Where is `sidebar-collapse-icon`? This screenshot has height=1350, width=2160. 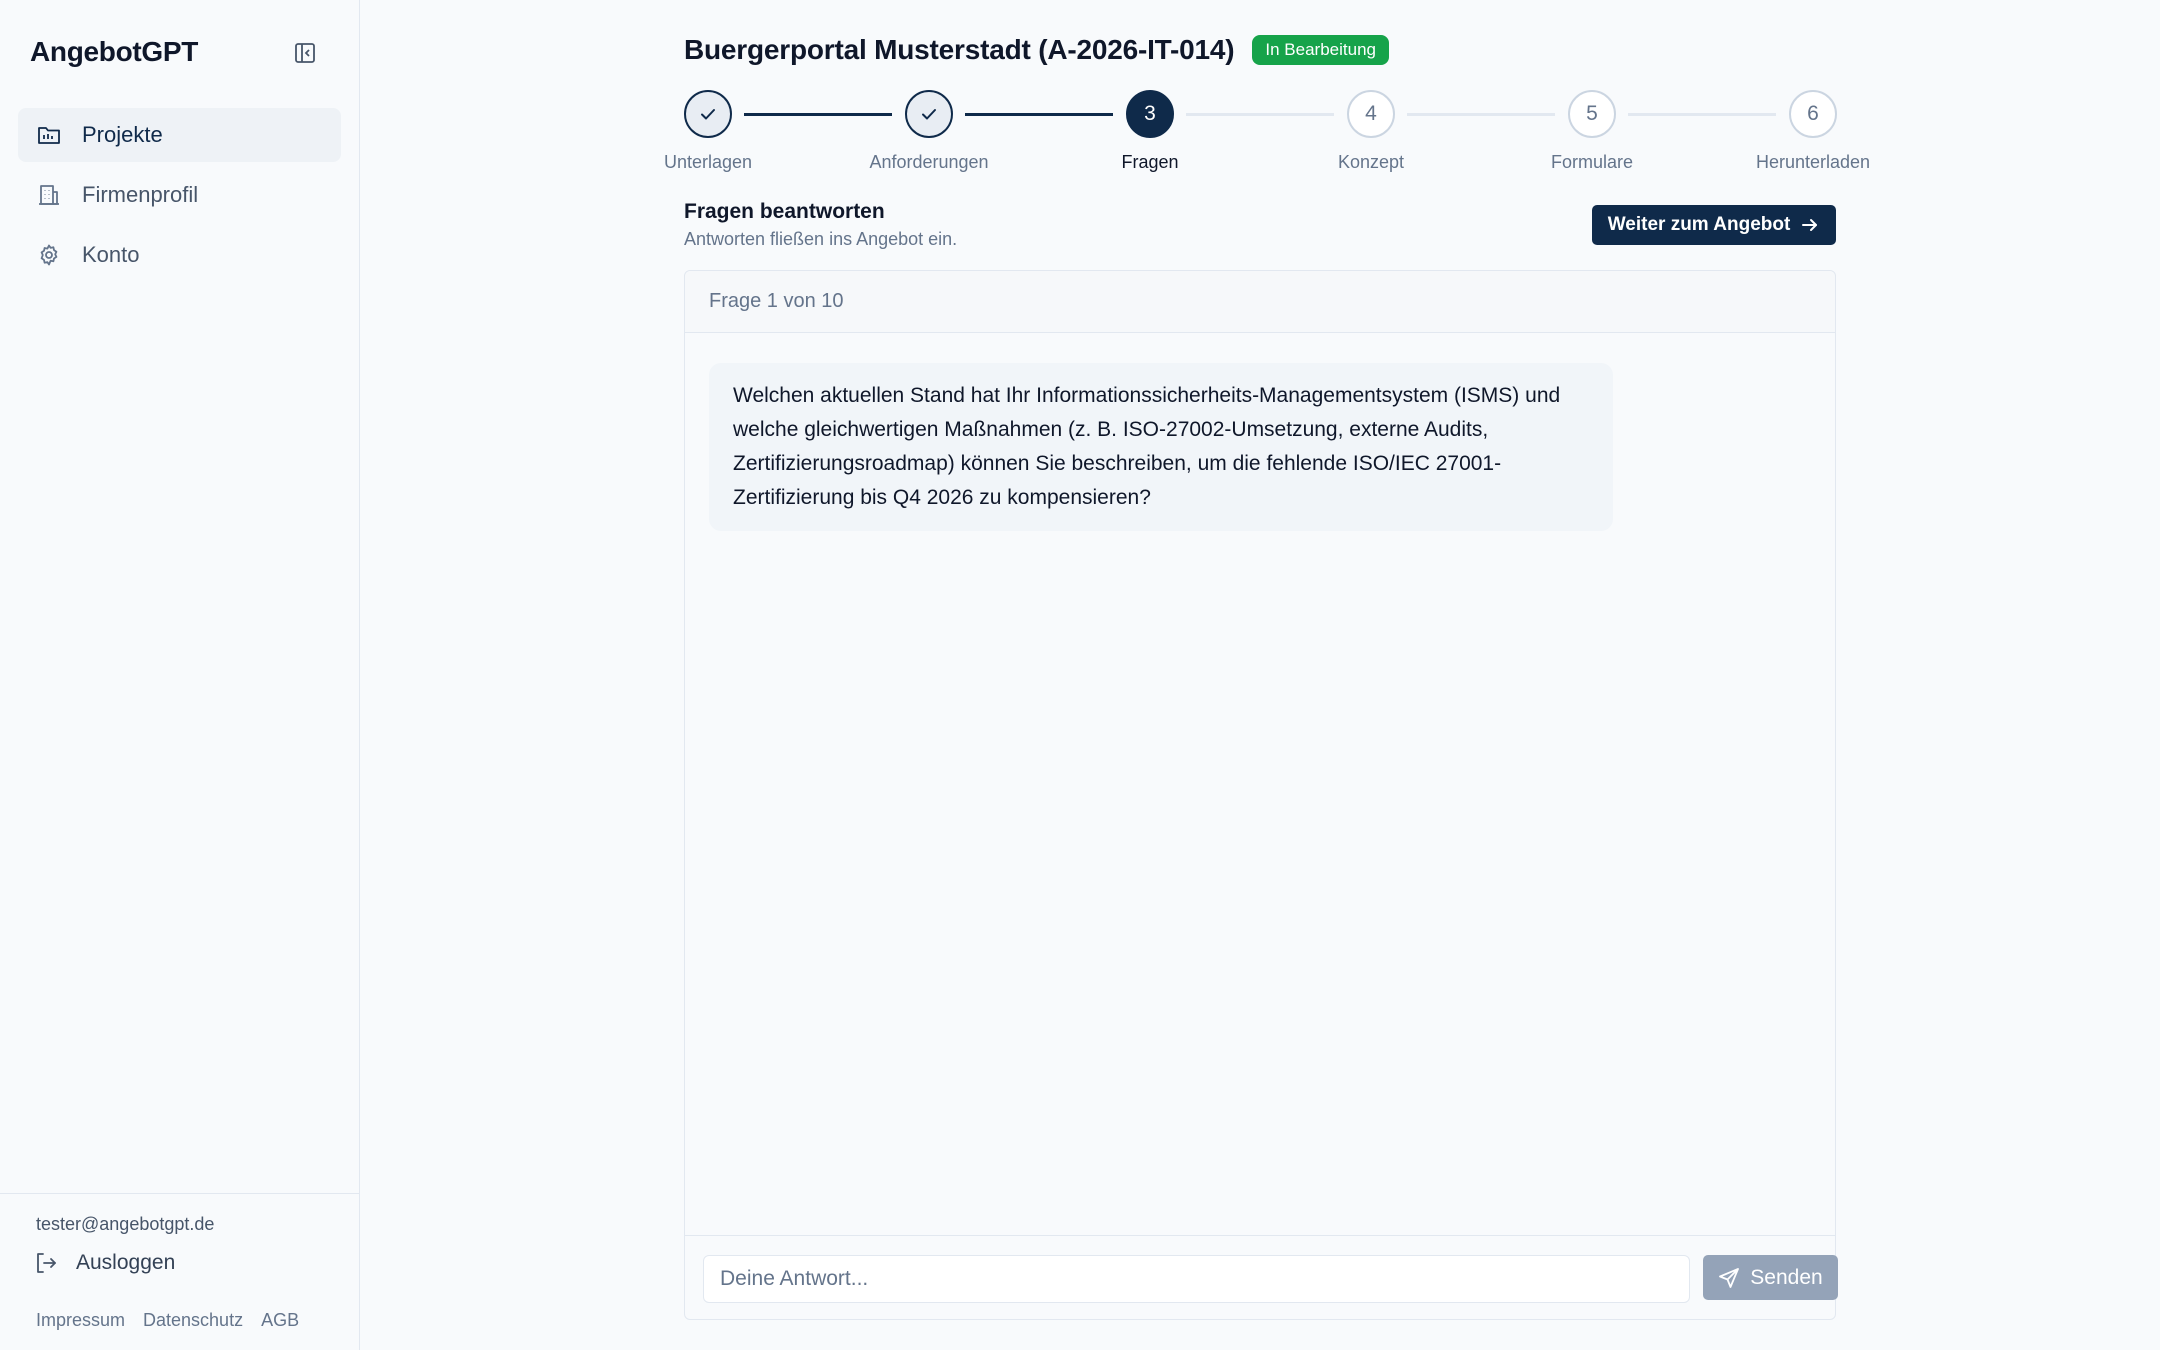 sidebar-collapse-icon is located at coordinates (305, 53).